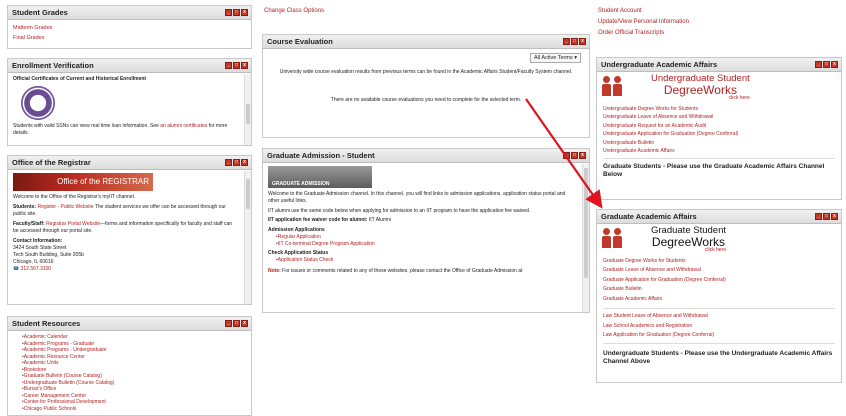  What do you see at coordinates (719, 327) in the screenshot?
I see `list-item: Law School Academics and Registration` at bounding box center [719, 327].